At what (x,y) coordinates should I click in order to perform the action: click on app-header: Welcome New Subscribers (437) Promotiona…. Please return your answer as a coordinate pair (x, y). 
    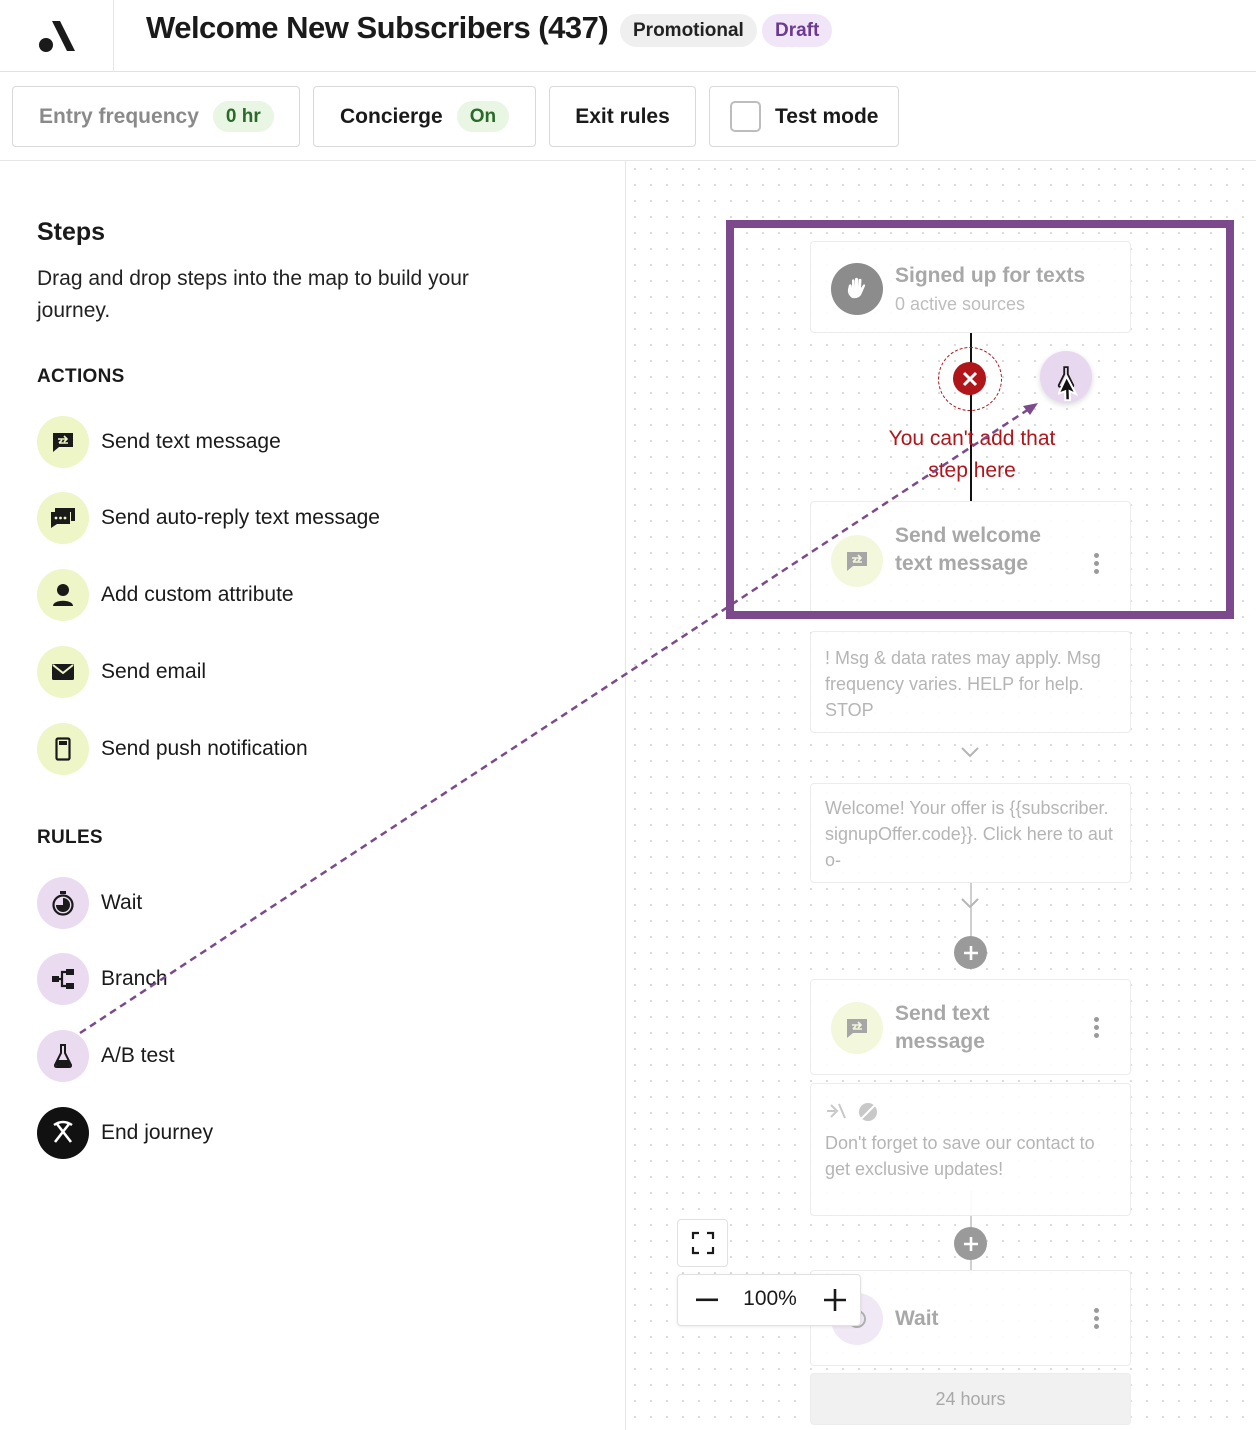
    Looking at the image, I should click on (628, 36).